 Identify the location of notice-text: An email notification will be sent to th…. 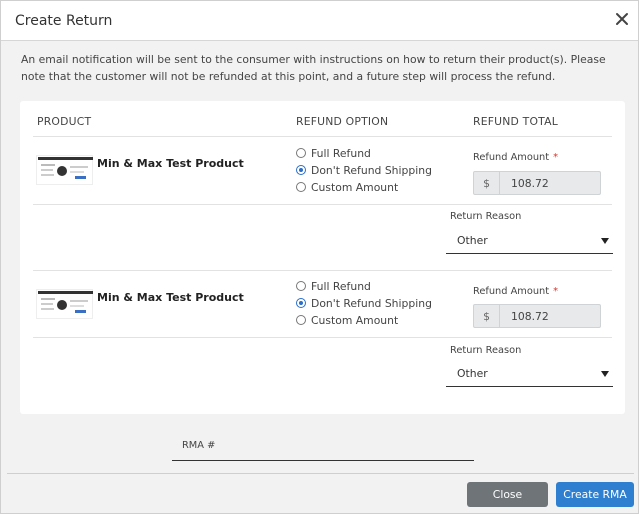
(313, 68).